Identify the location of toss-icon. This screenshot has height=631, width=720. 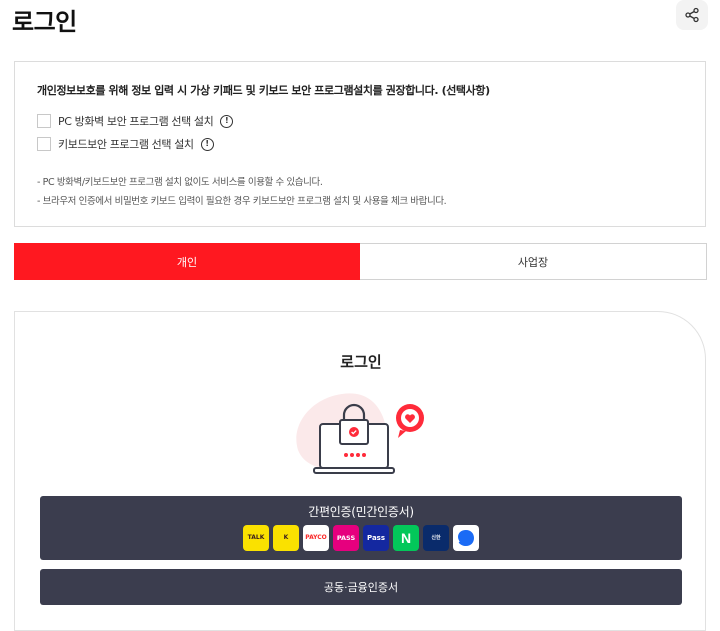
(466, 538).